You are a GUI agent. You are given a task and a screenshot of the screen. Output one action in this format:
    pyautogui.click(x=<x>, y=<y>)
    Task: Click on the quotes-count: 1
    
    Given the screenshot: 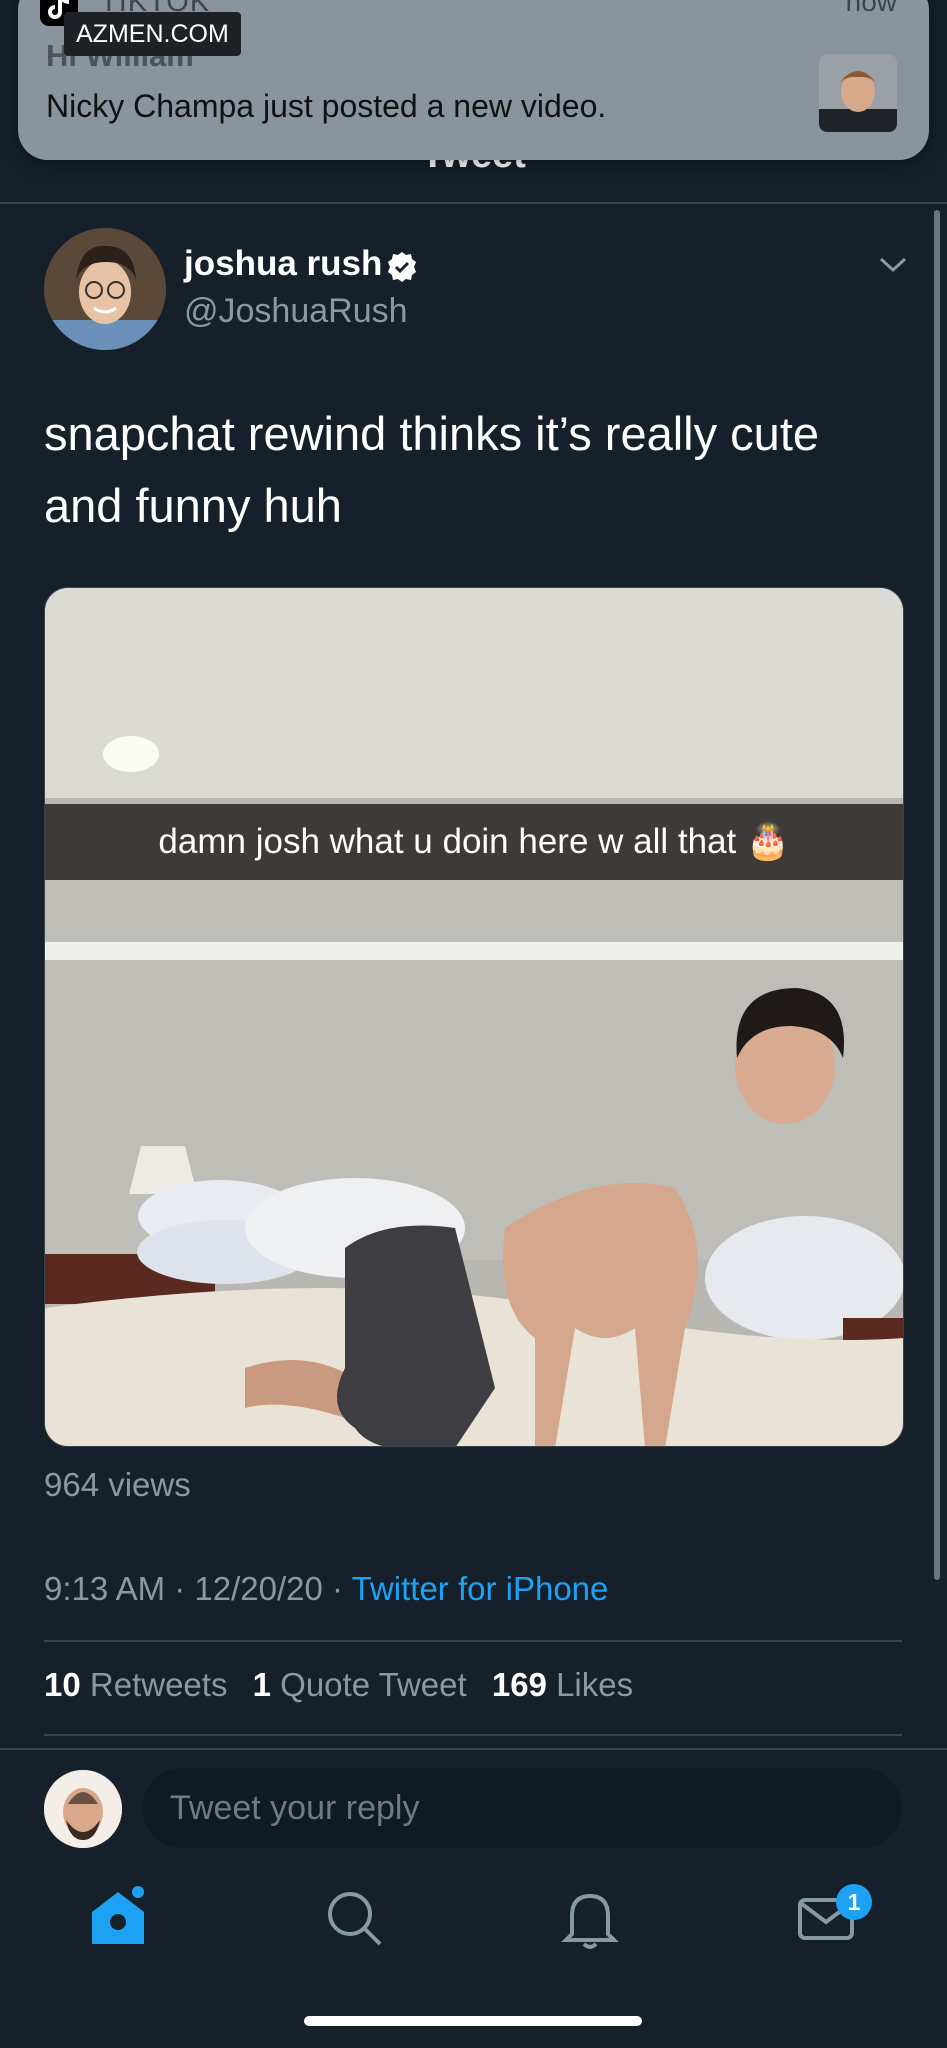 What is the action you would take?
    pyautogui.click(x=261, y=1684)
    